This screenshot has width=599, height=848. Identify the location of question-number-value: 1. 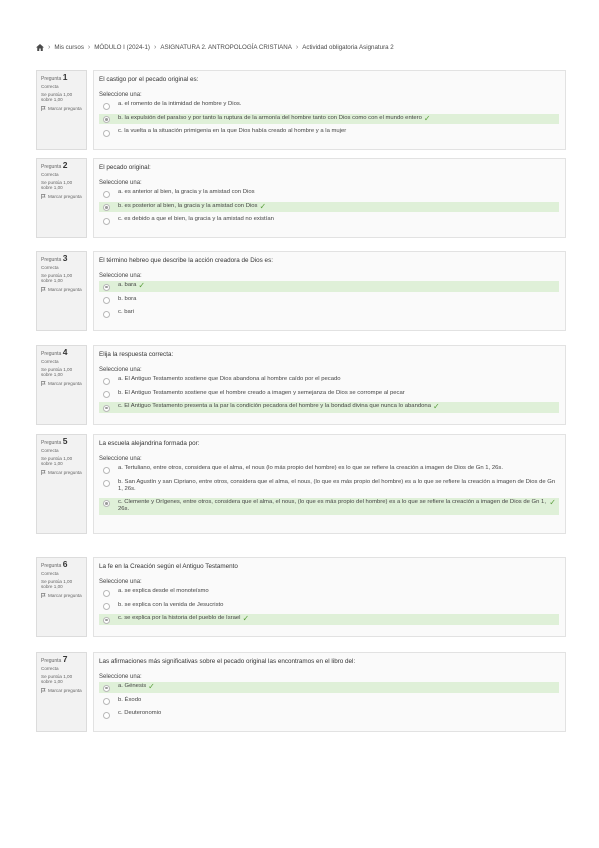
(65, 77).